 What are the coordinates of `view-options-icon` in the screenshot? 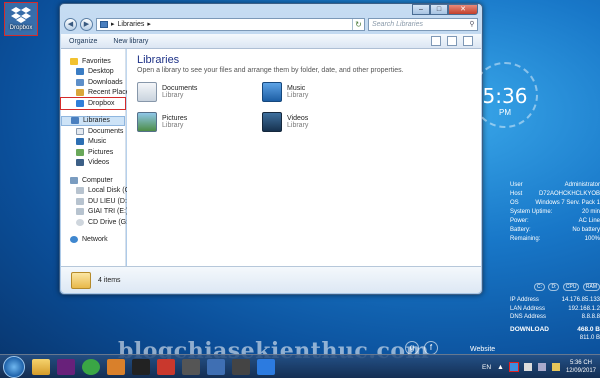 It's located at (436, 41).